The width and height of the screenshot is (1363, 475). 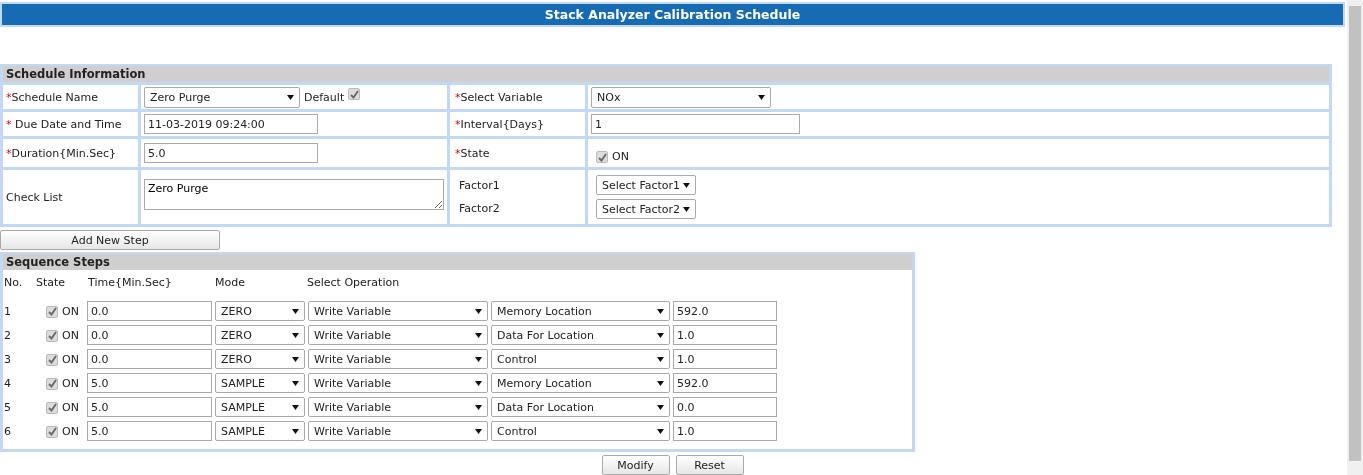 What do you see at coordinates (672, 14) in the screenshot?
I see `page-title: Stack Analyzer Calibration Schedule` at bounding box center [672, 14].